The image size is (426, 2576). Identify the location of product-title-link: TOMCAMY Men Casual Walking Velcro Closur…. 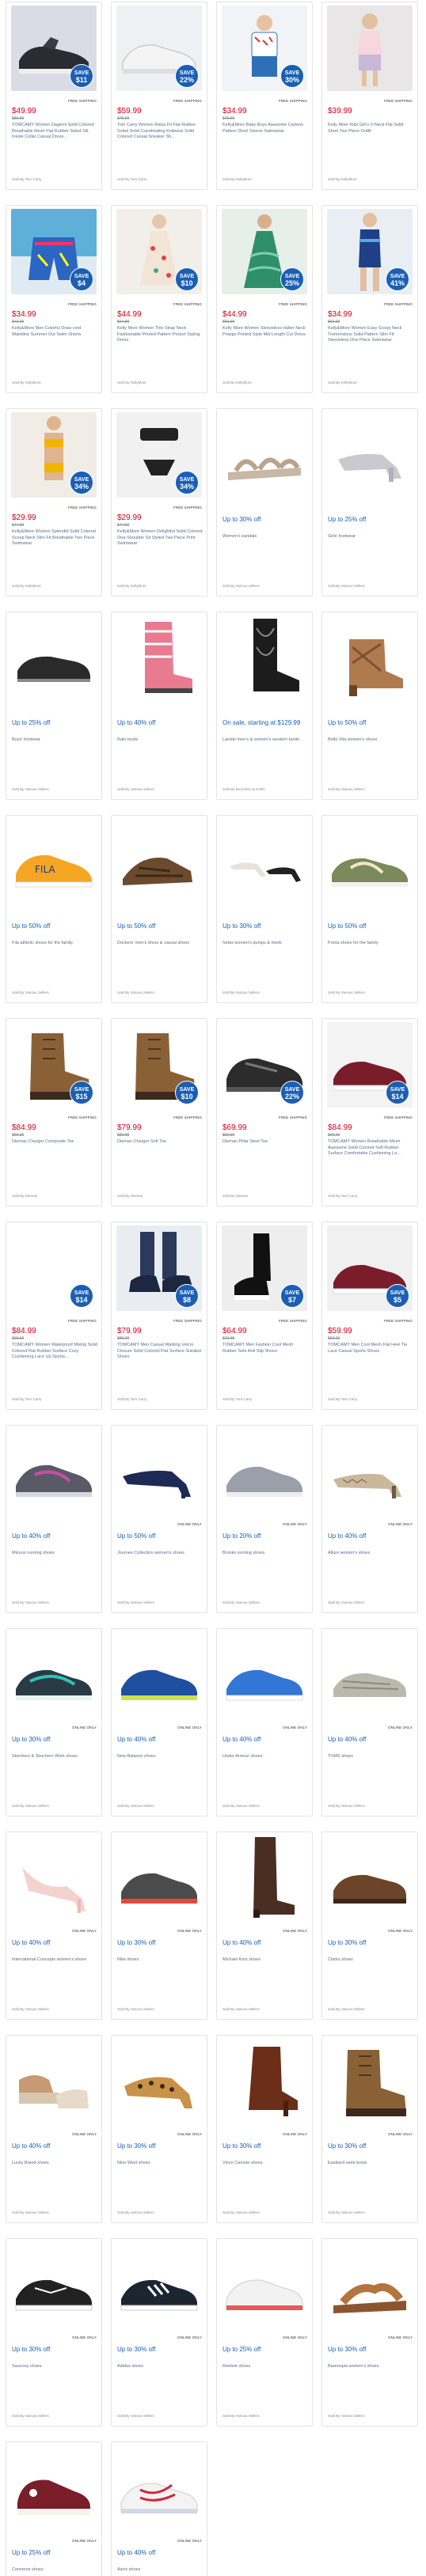
(160, 1352).